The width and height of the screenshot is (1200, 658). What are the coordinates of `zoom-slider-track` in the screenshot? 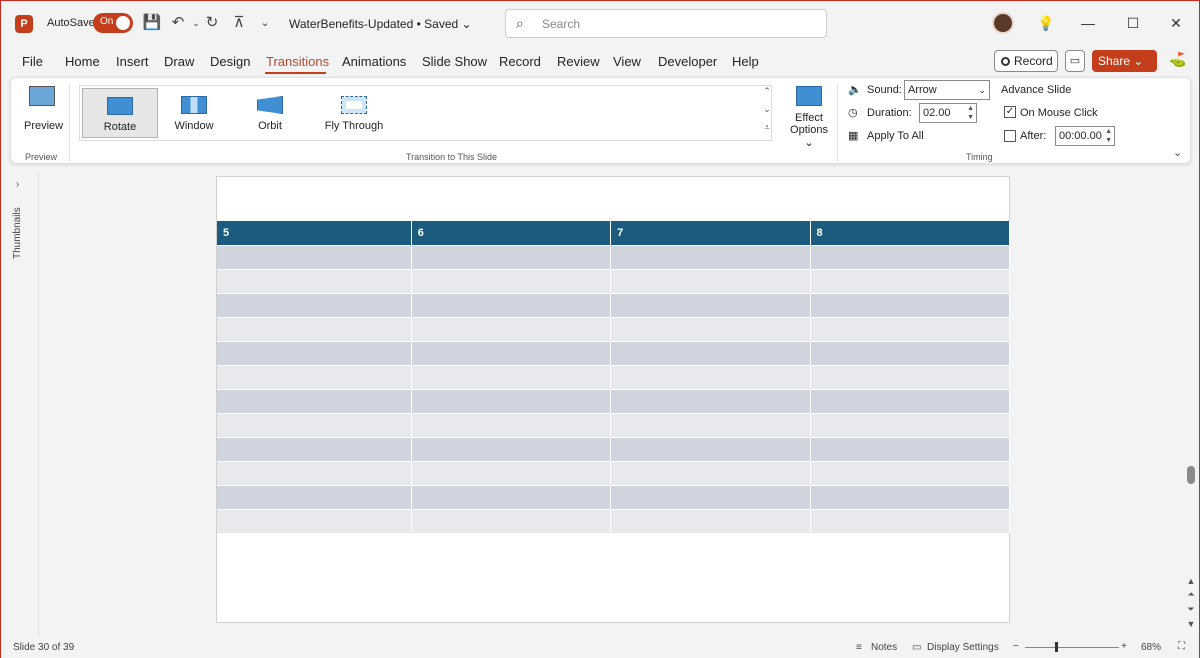 It's located at (1072, 647).